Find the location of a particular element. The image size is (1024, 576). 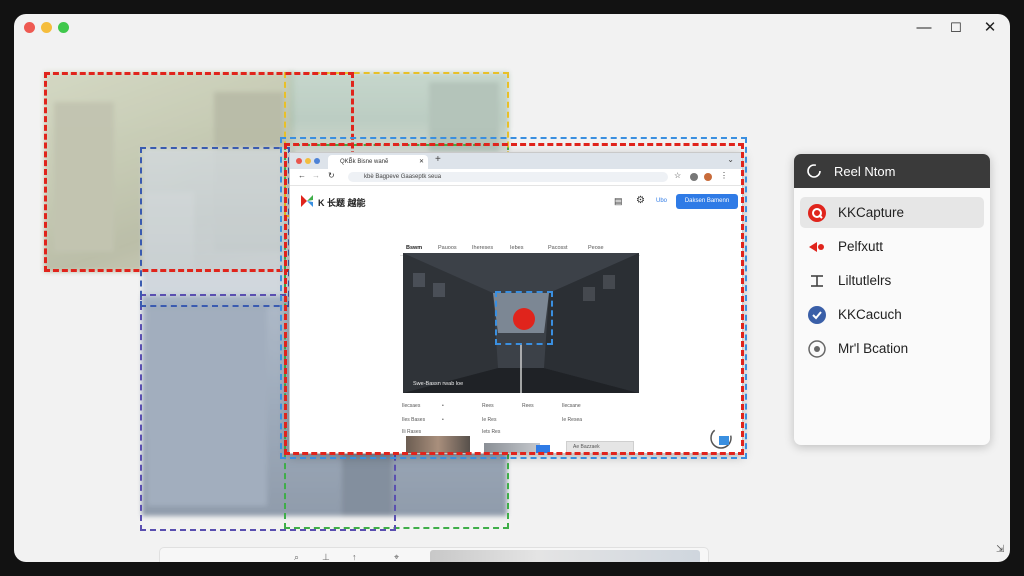

menu-item-kkcapture: KKCapture is located at coordinates (892, 212).